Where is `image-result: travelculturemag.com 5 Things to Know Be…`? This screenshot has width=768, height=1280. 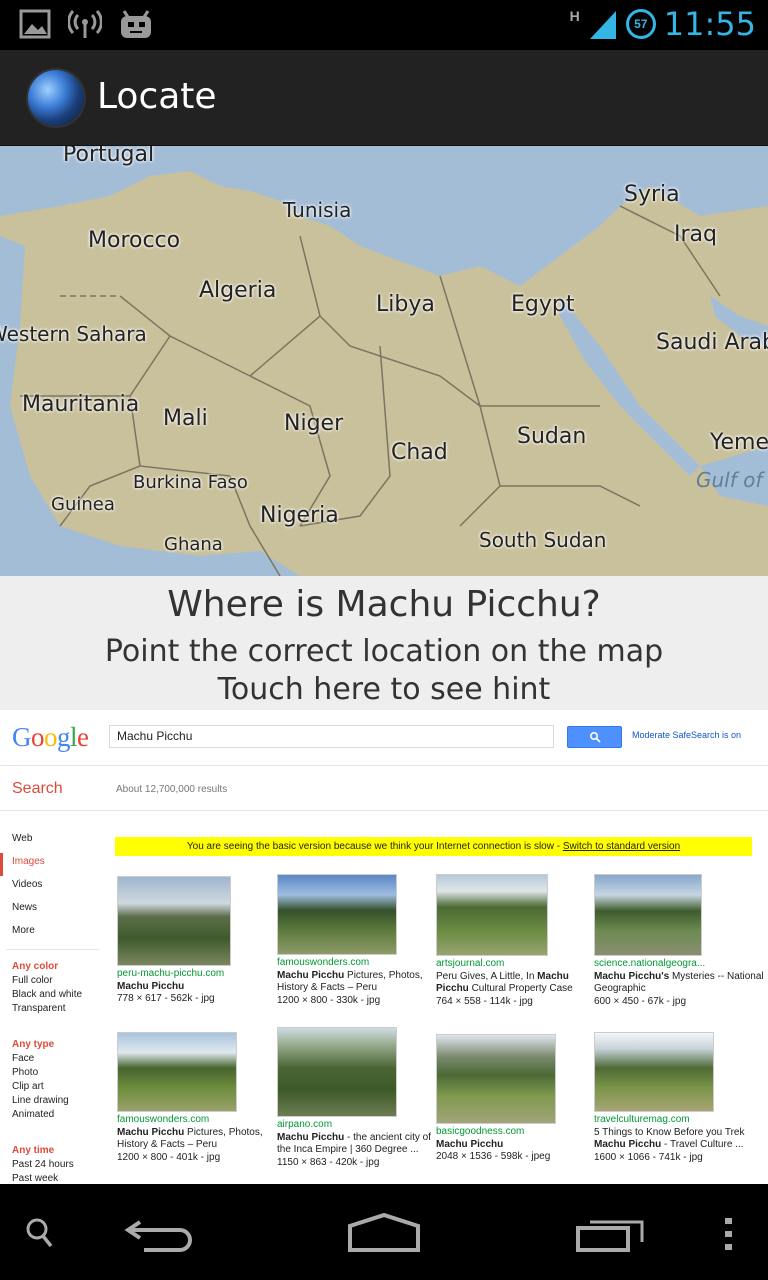 image-result: travelculturemag.com 5 Things to Know Be… is located at coordinates (679, 1098).